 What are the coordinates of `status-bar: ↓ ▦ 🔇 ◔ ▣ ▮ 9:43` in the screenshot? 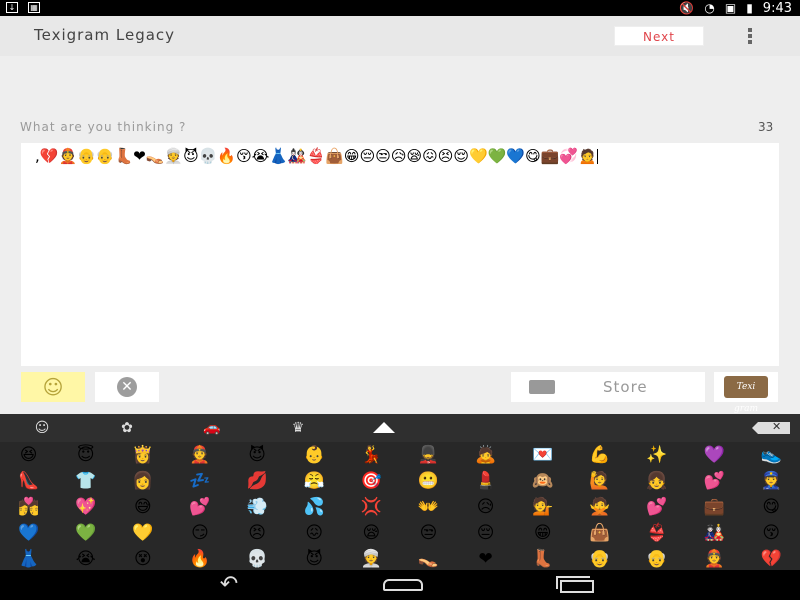 It's located at (400, 8).